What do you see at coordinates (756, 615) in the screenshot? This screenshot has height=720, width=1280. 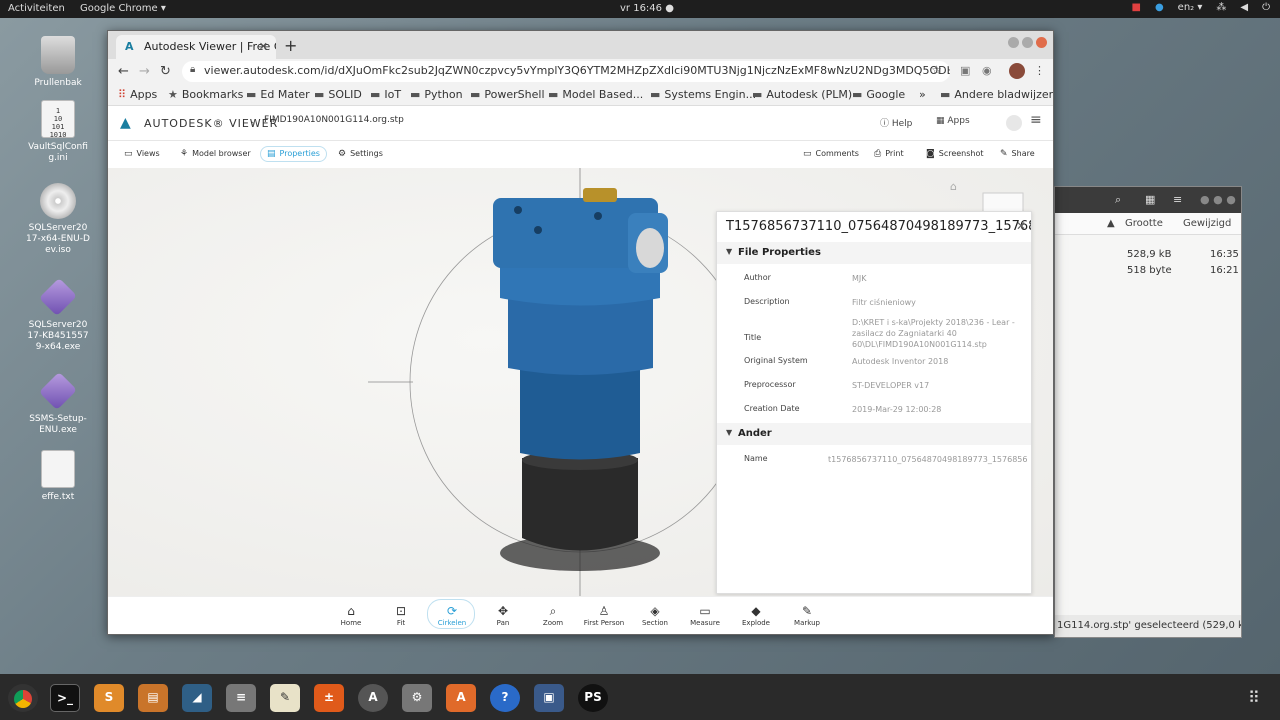 I see `tool-explode: ◆ Explode` at bounding box center [756, 615].